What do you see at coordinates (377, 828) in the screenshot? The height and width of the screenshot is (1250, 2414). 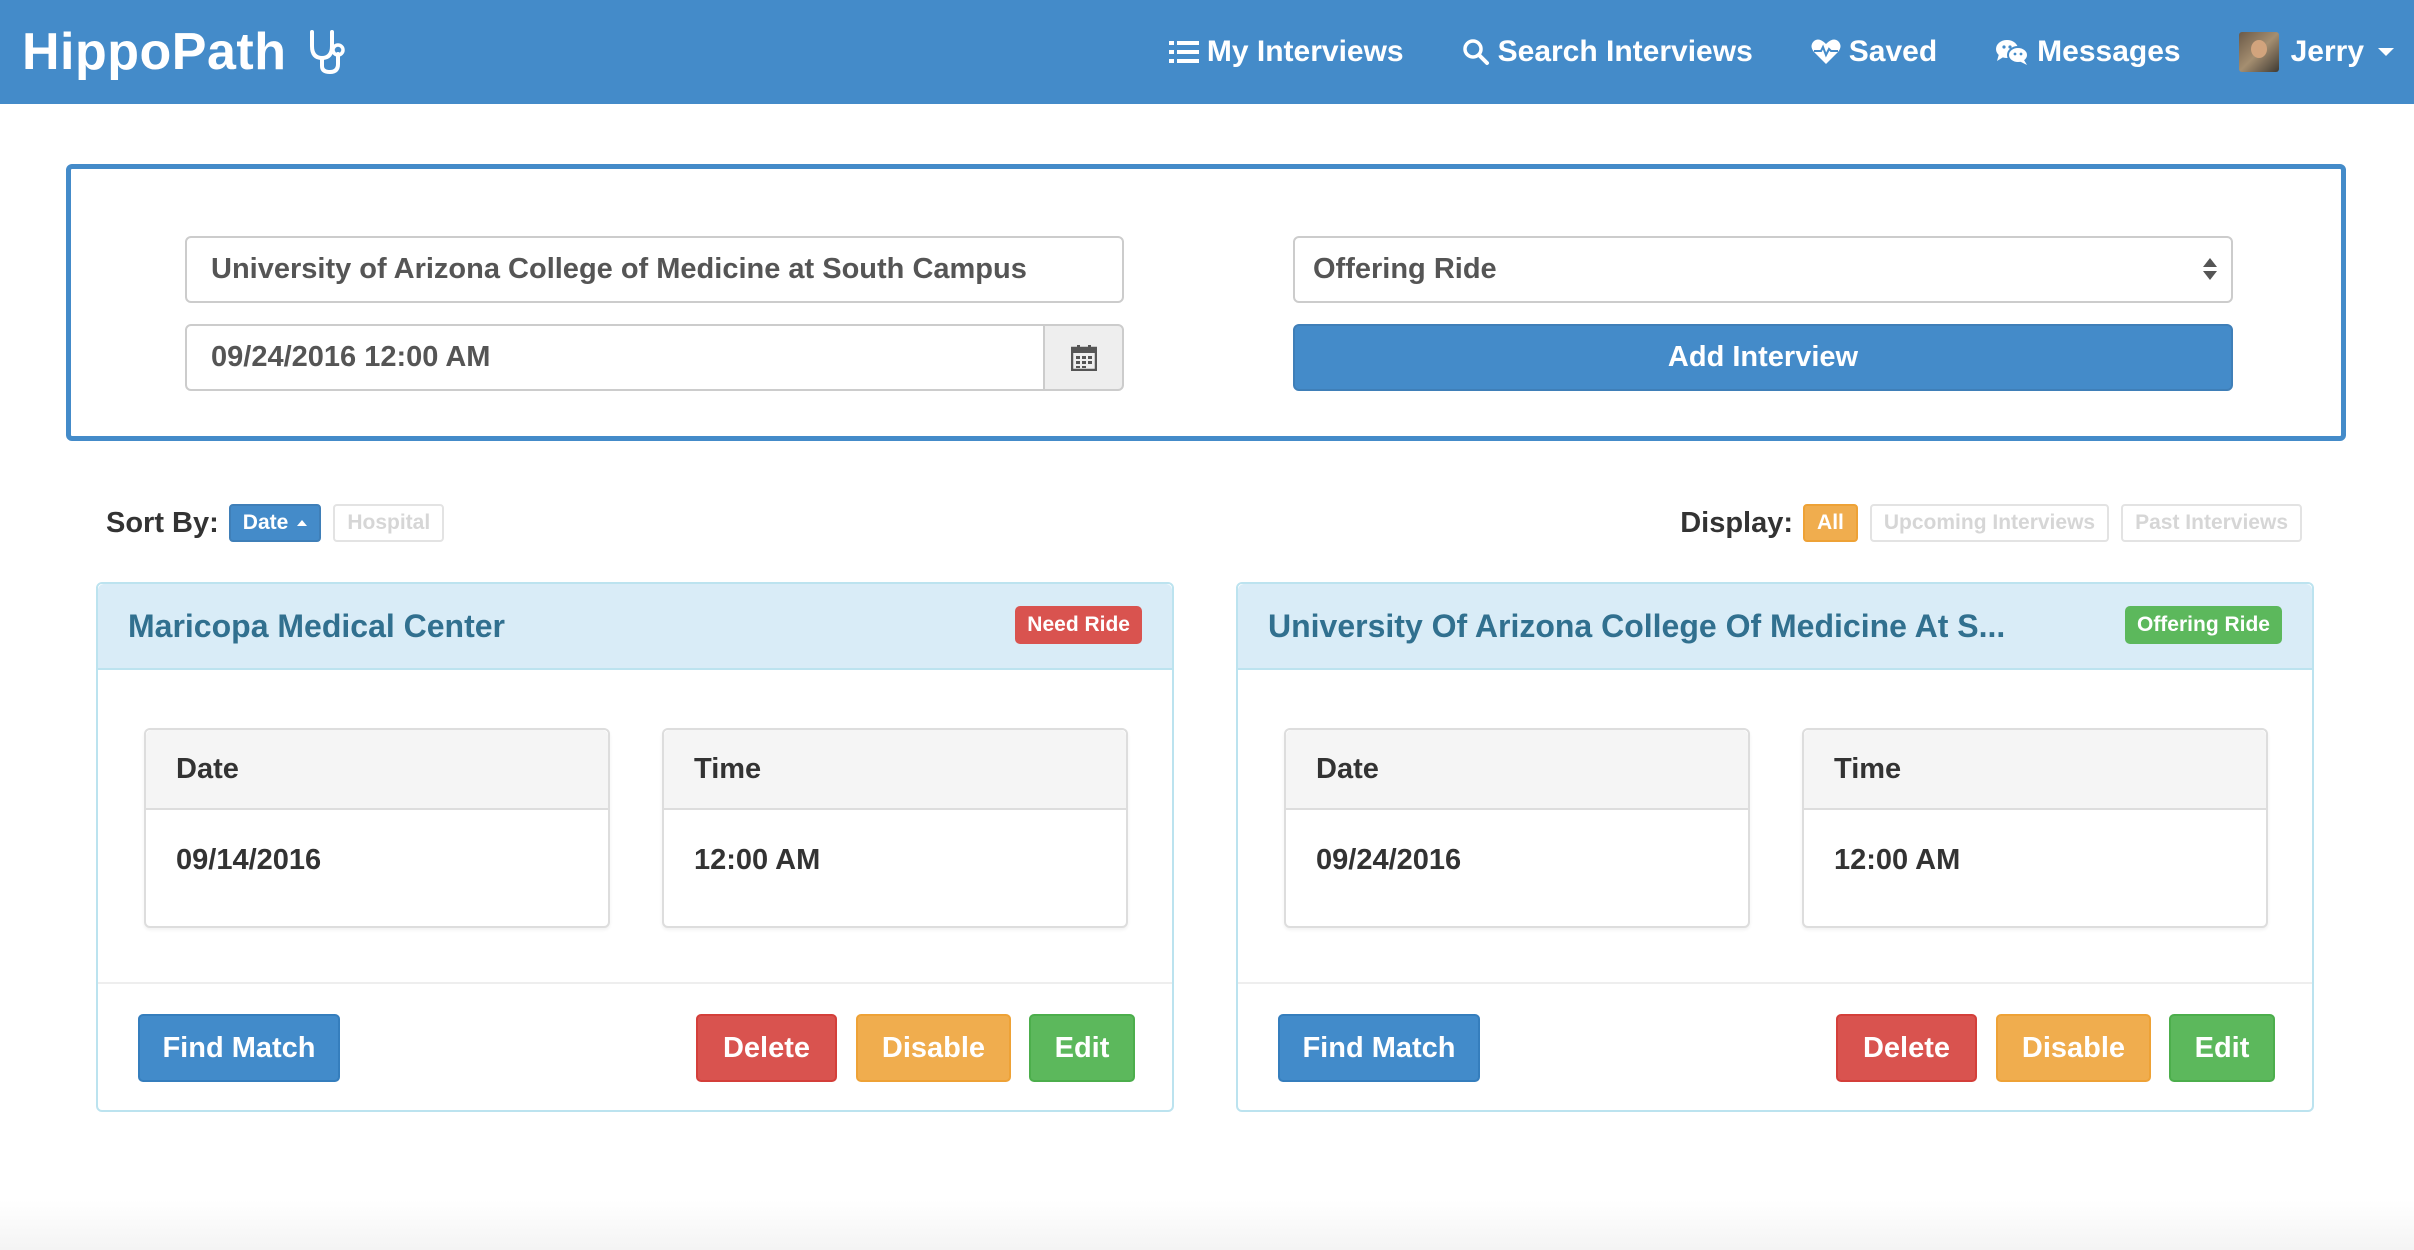 I see `date-box: Date 09/14/2016` at bounding box center [377, 828].